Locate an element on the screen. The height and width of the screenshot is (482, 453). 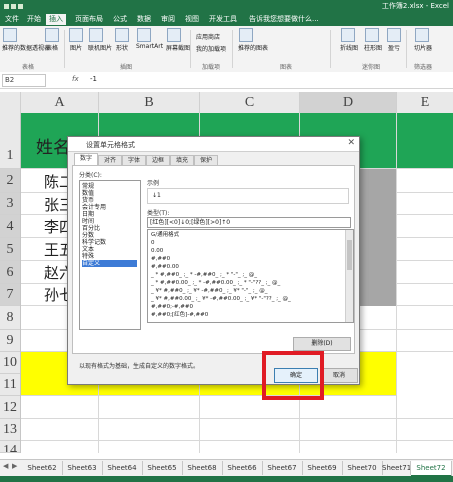
list-item: 货币 is located at coordinates (109, 200).